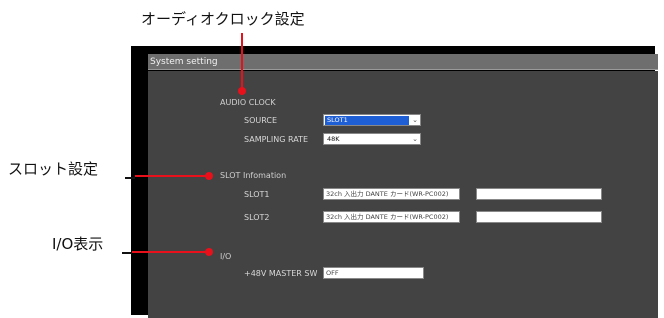 Image resolution: width=664 pixels, height=318 pixels. What do you see at coordinates (539, 194) in the screenshot?
I see `slot1-extra-field` at bounding box center [539, 194].